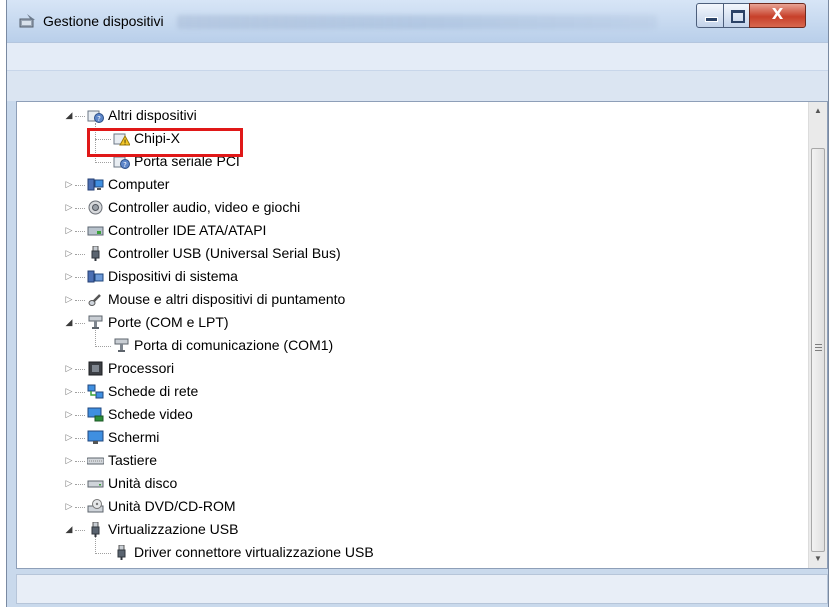 The height and width of the screenshot is (607, 829). What do you see at coordinates (412, 115) in the screenshot?
I see `tree-category-item: ◢? Altri dispositivi` at bounding box center [412, 115].